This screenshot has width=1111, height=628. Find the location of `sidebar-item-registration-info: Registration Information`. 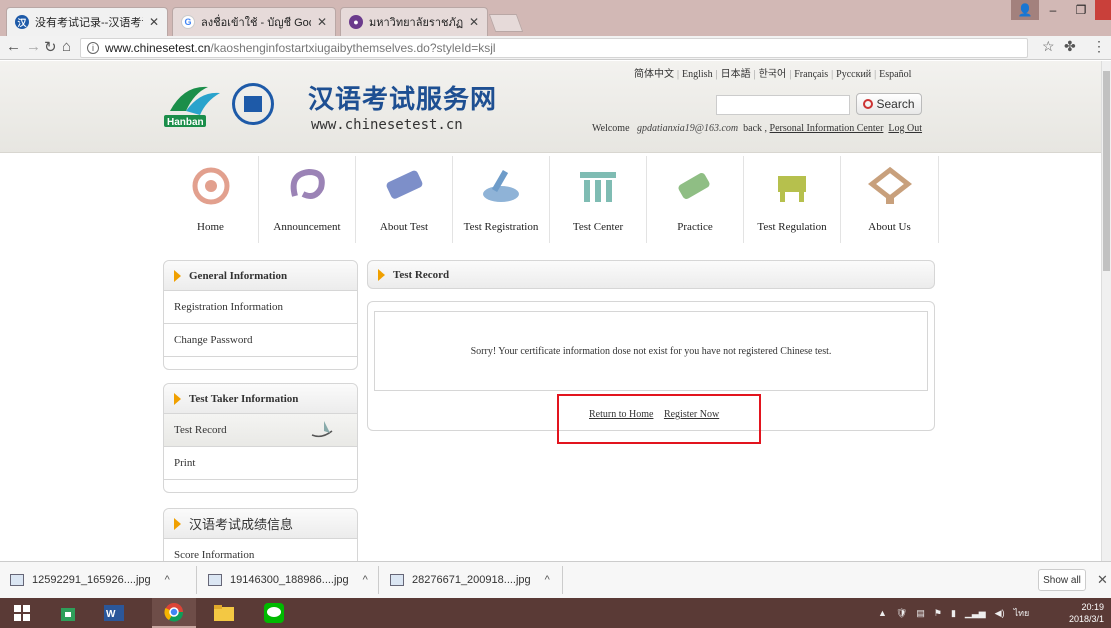

sidebar-item-registration-info: Registration Information is located at coordinates (260, 307).